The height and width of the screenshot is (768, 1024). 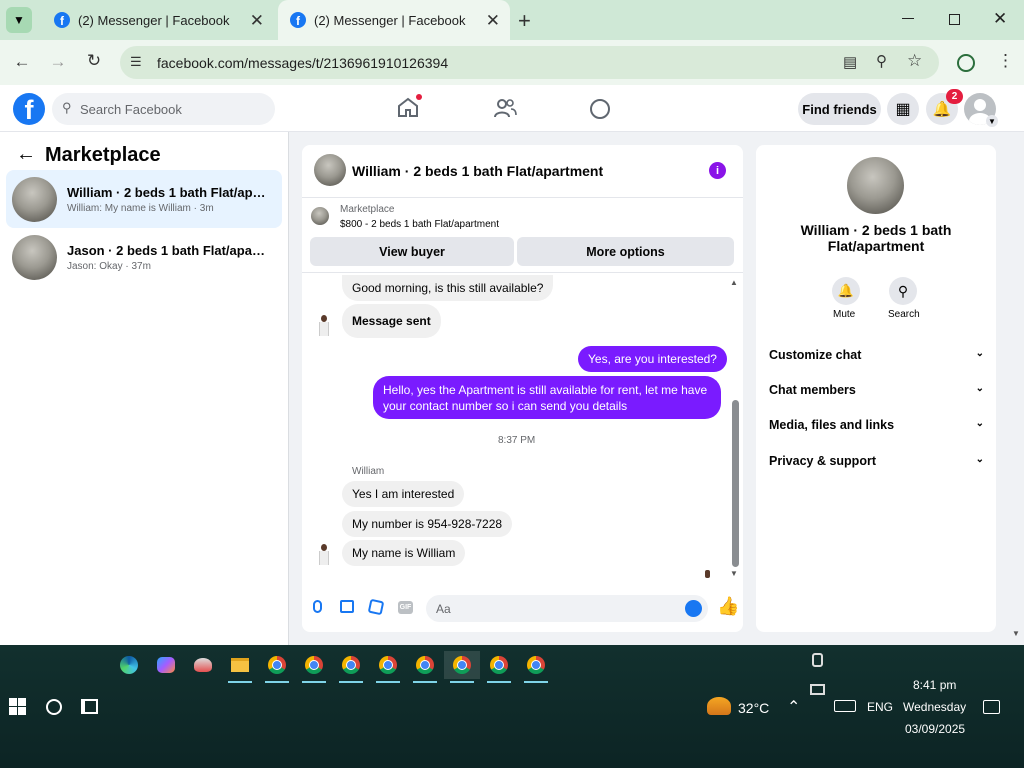 What do you see at coordinates (734, 282) in the screenshot?
I see `scroll-up-arrow: ▲` at bounding box center [734, 282].